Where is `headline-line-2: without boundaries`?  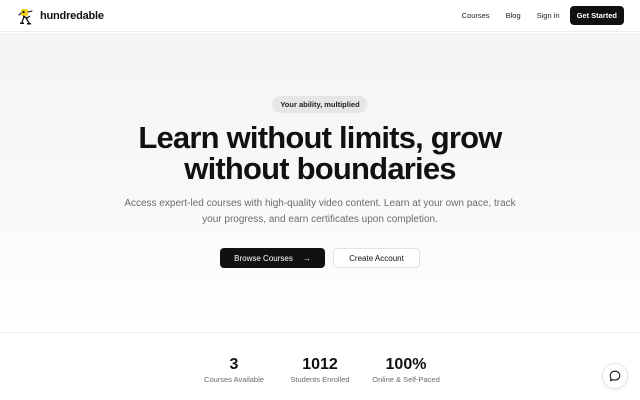 headline-line-2: without boundaries is located at coordinates (320, 168).